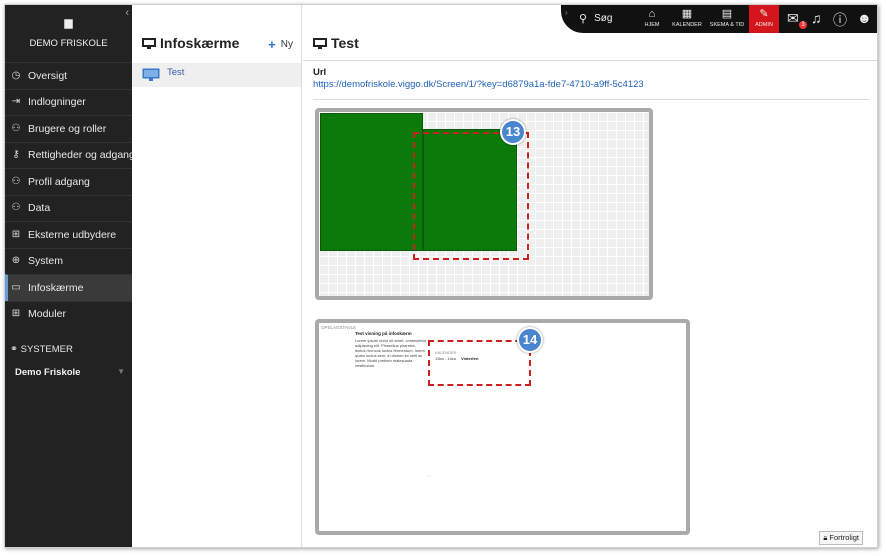  I want to click on page-title-text: Test, so click(345, 43).